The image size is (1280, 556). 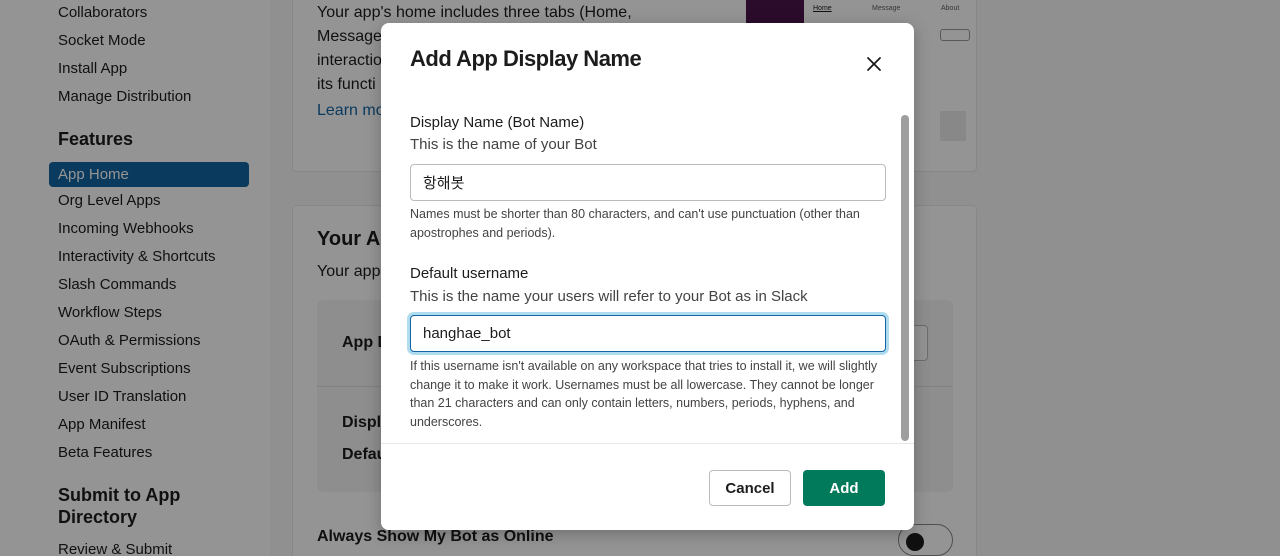 I want to click on modal-title: Add App Display Name, so click(x=526, y=58).